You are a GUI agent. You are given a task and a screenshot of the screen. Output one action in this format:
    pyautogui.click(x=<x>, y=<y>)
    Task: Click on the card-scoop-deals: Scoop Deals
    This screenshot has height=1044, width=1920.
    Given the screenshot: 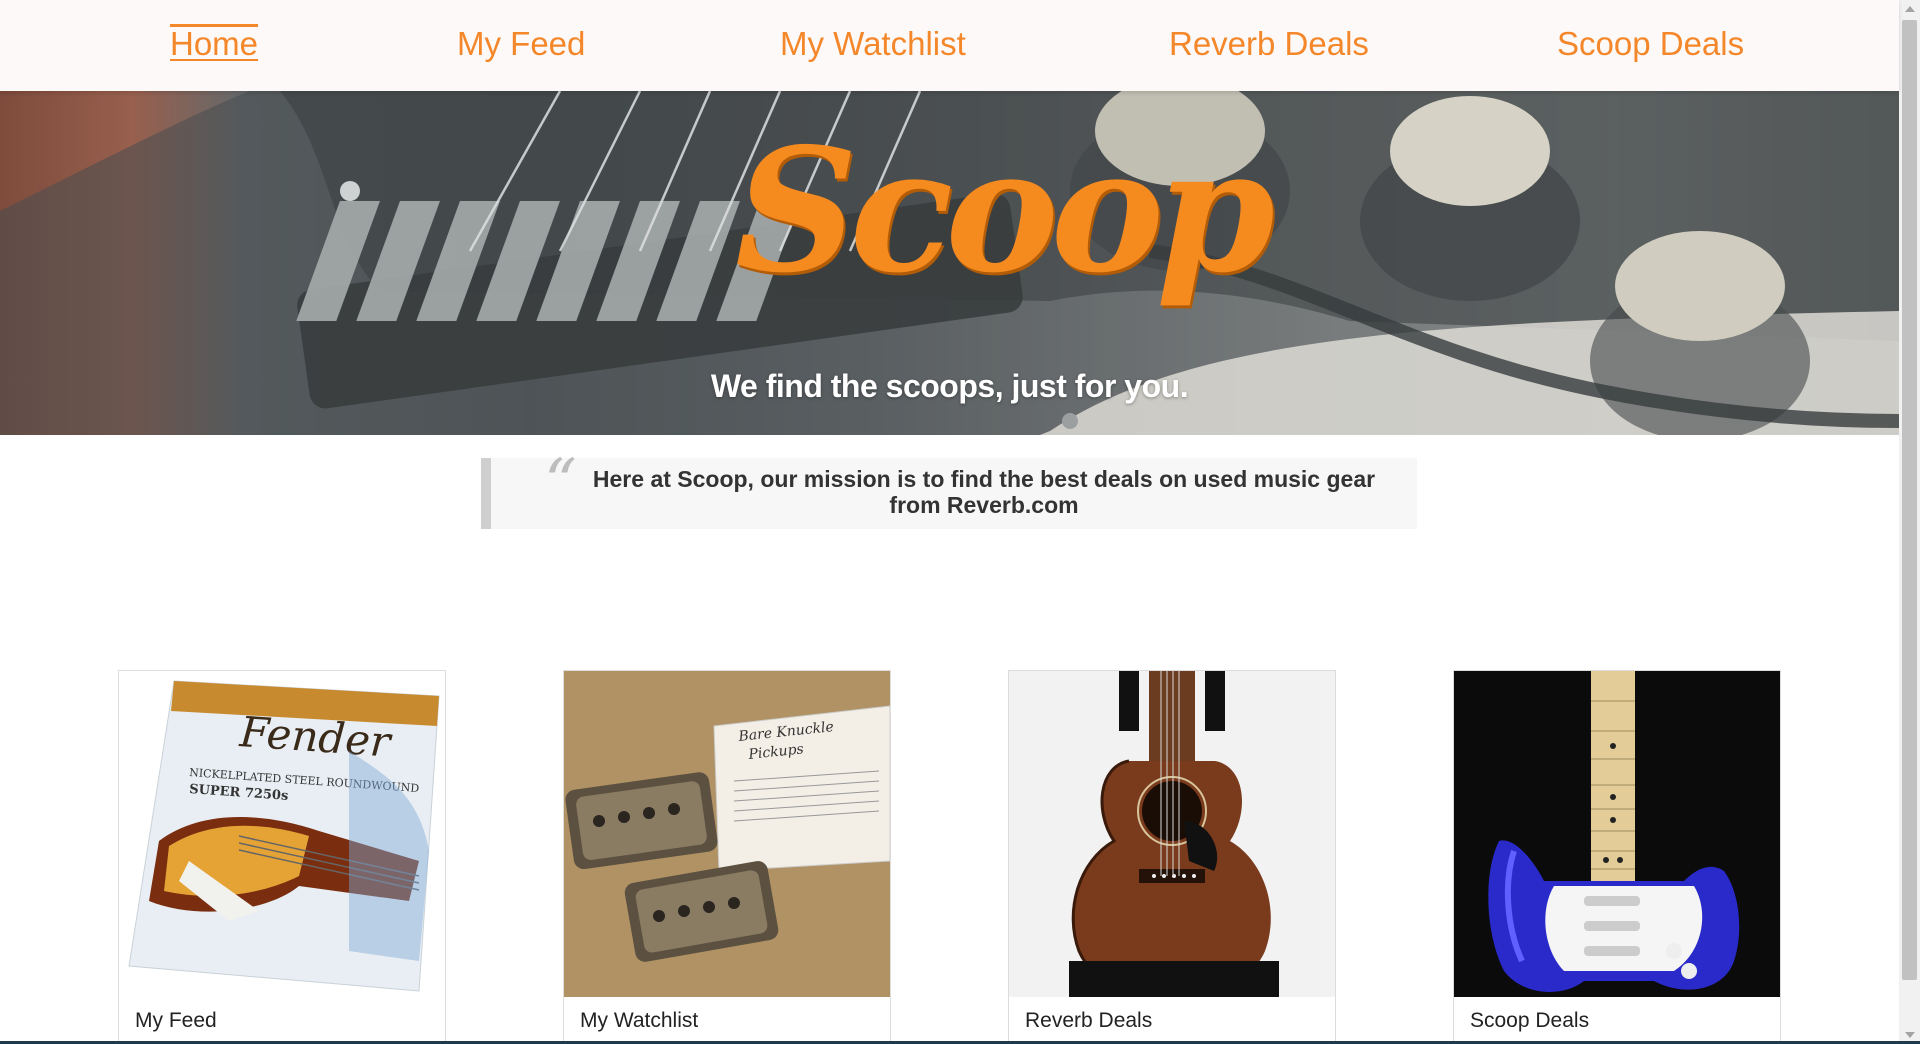 What is the action you would take?
    pyautogui.click(x=1617, y=857)
    